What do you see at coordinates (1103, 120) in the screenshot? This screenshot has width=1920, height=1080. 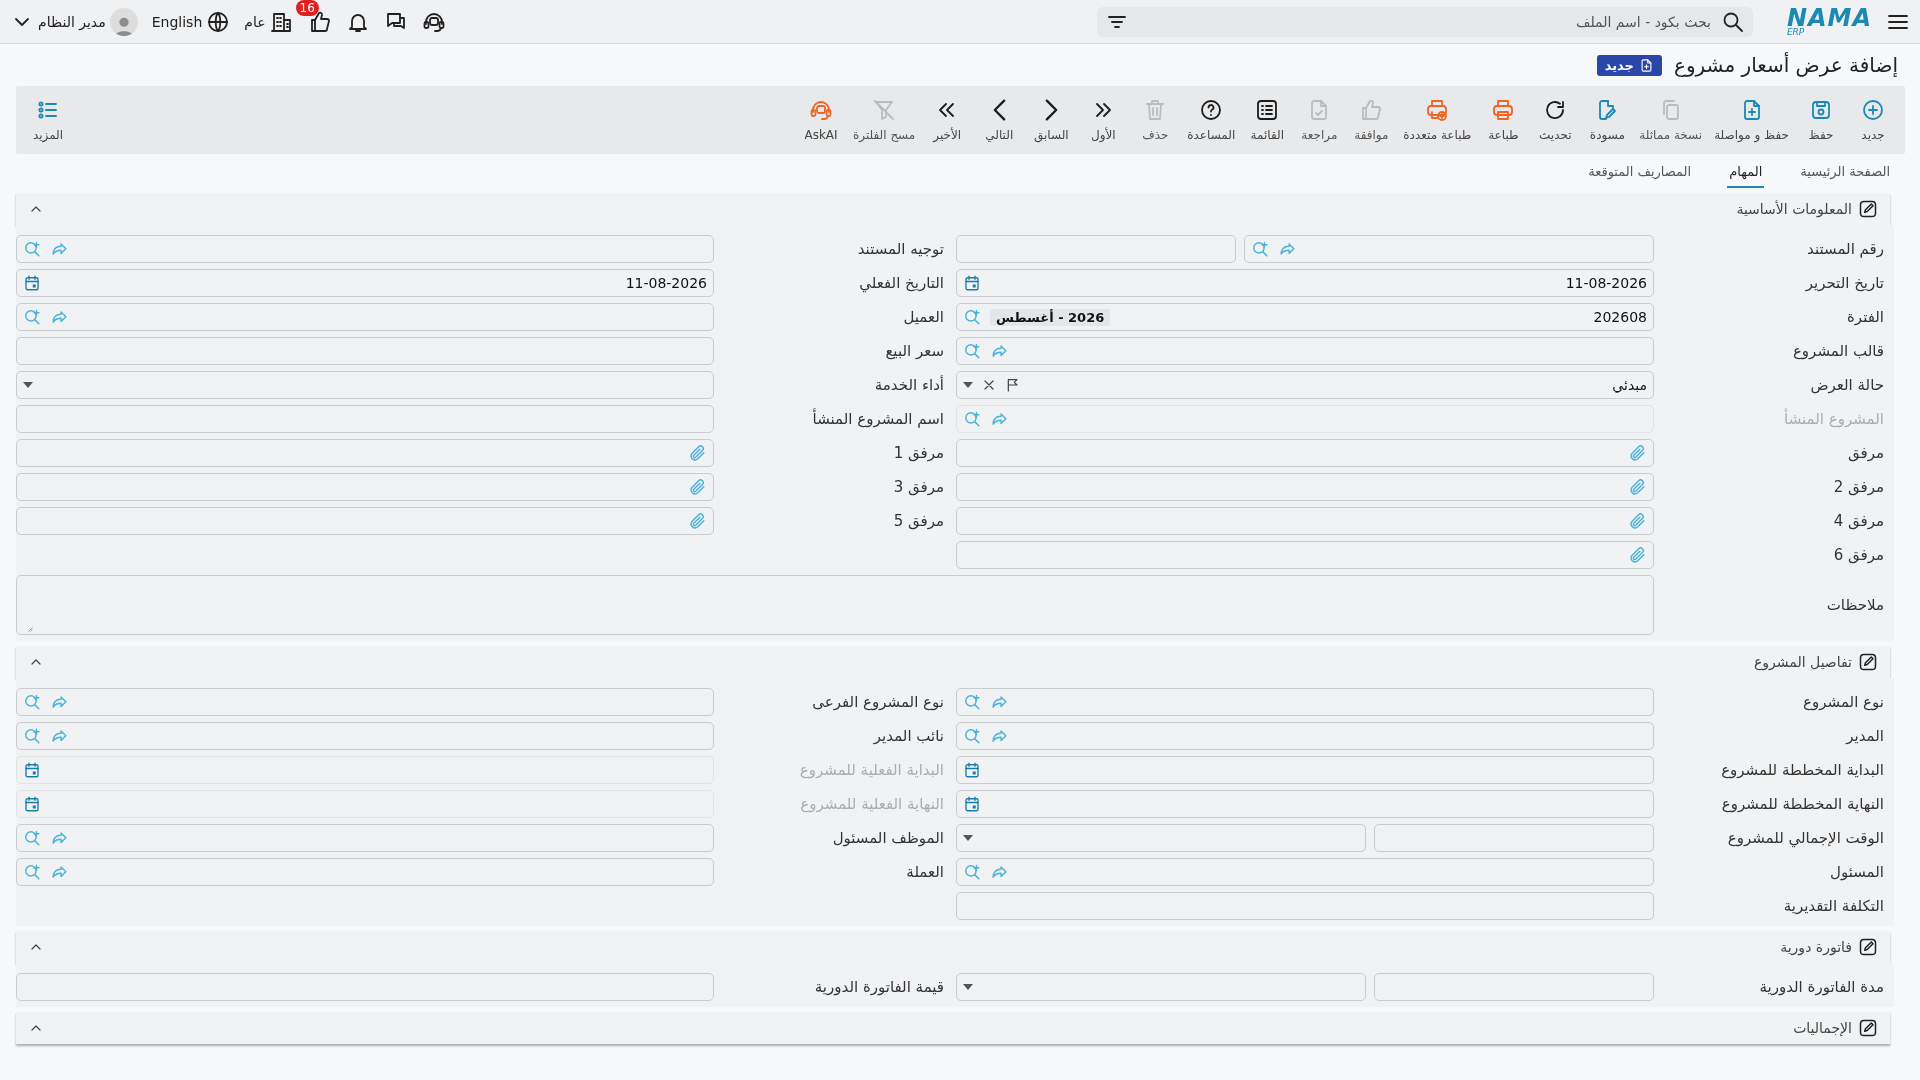 I see `toolbar-button: الأول` at bounding box center [1103, 120].